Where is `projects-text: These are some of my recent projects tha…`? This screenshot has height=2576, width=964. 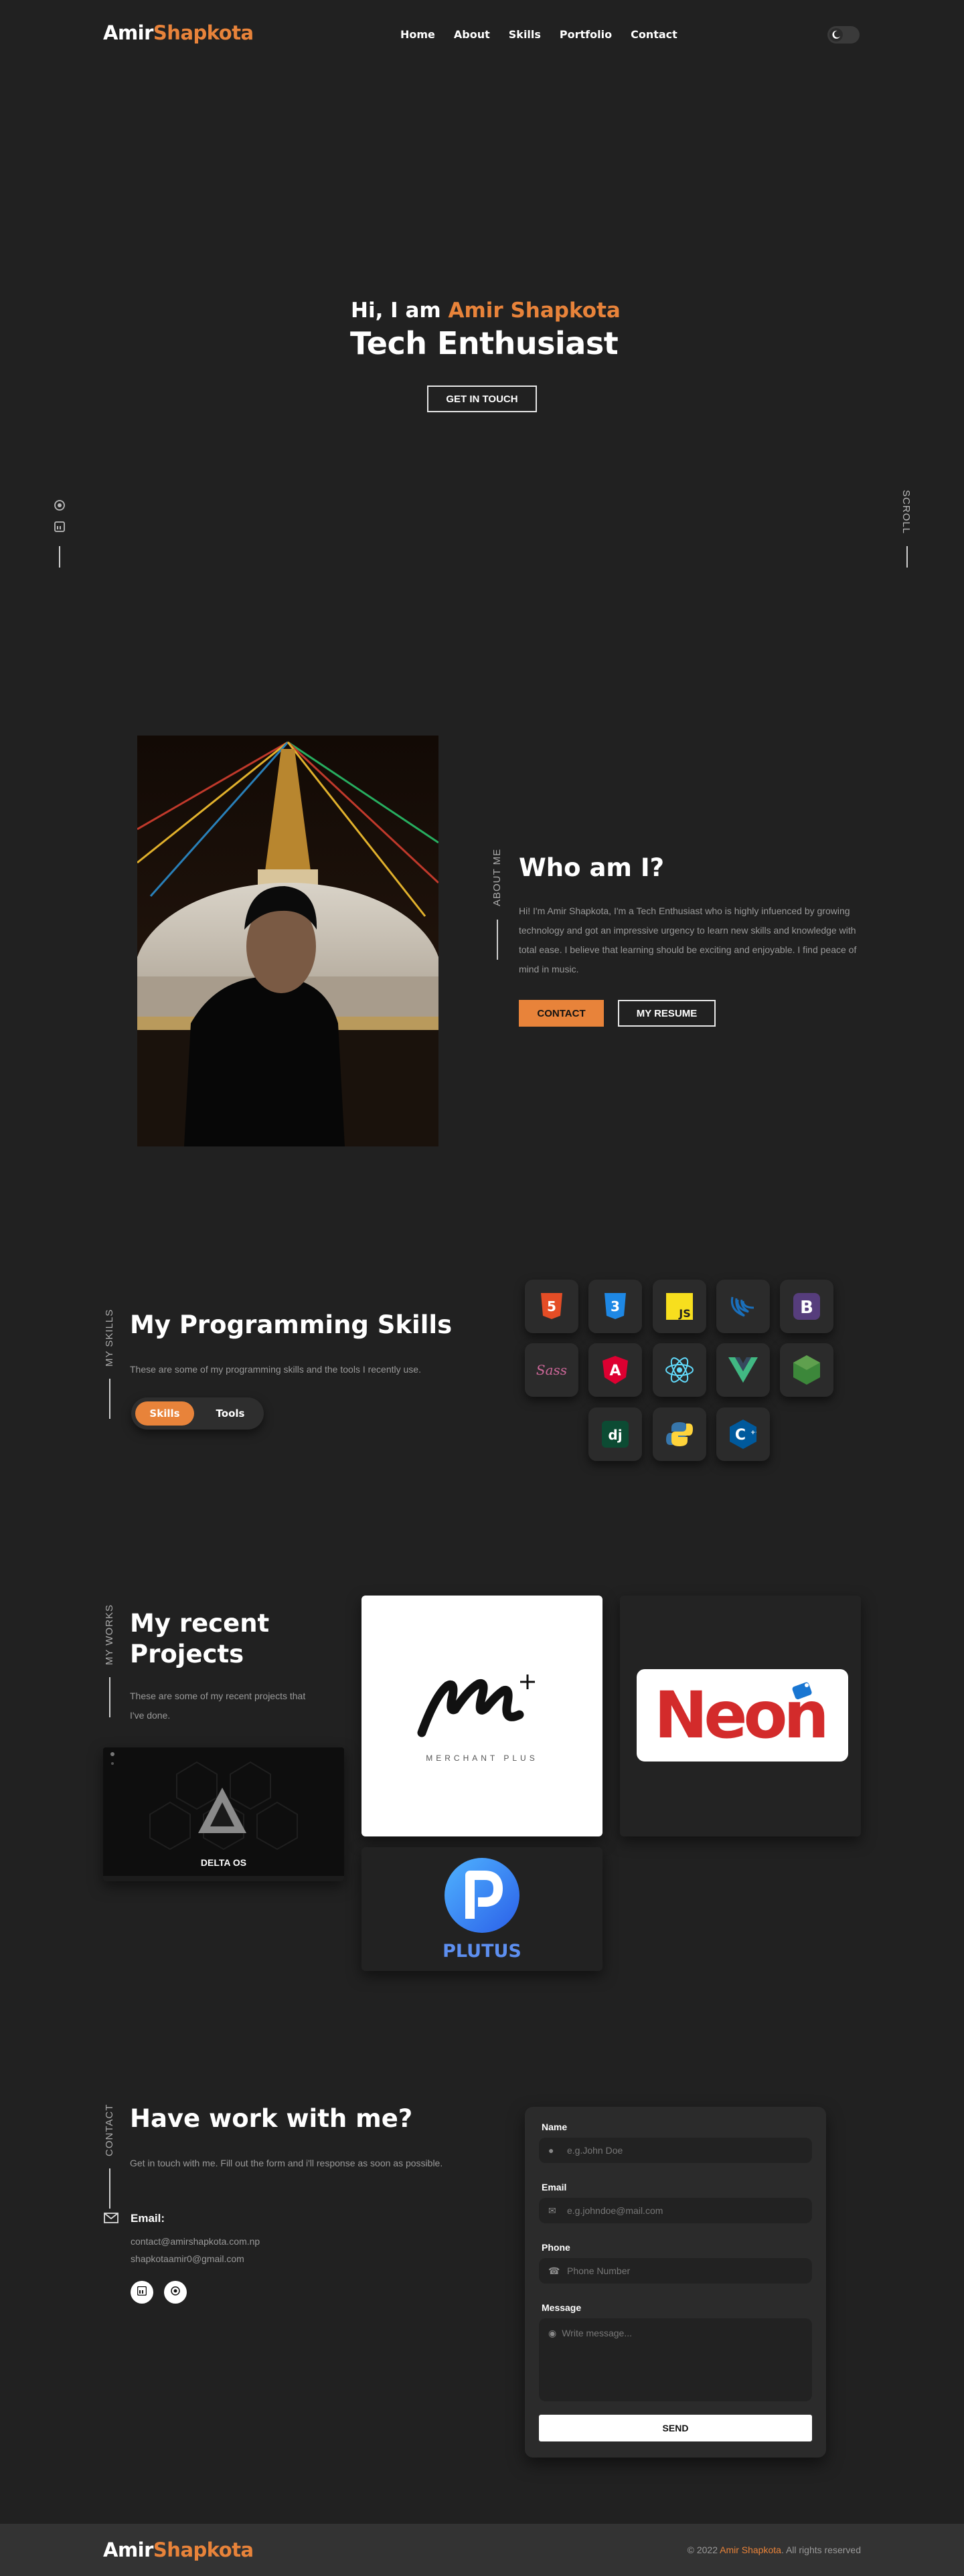 projects-text: These are some of my recent projects tha… is located at coordinates (218, 1706).